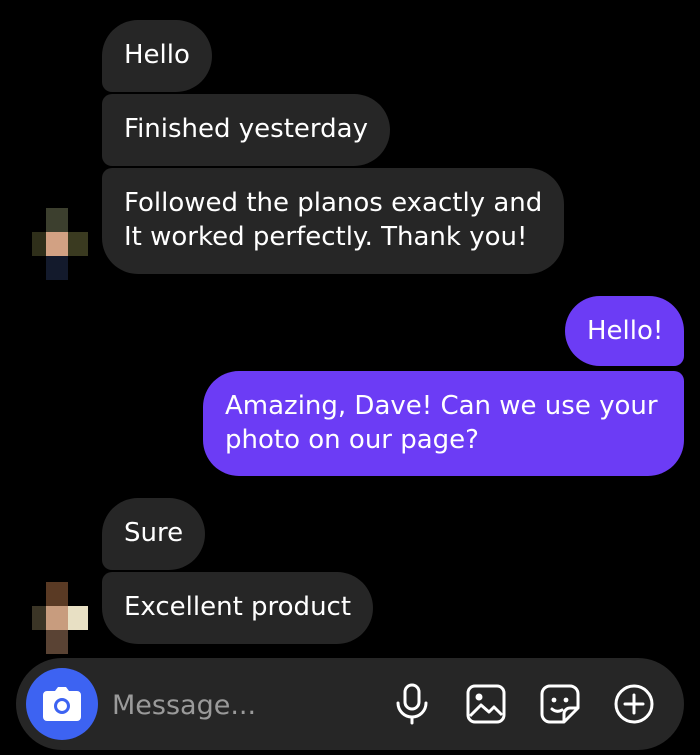 Image resolution: width=700 pixels, height=755 pixels. I want to click on camera-button, so click(62, 704).